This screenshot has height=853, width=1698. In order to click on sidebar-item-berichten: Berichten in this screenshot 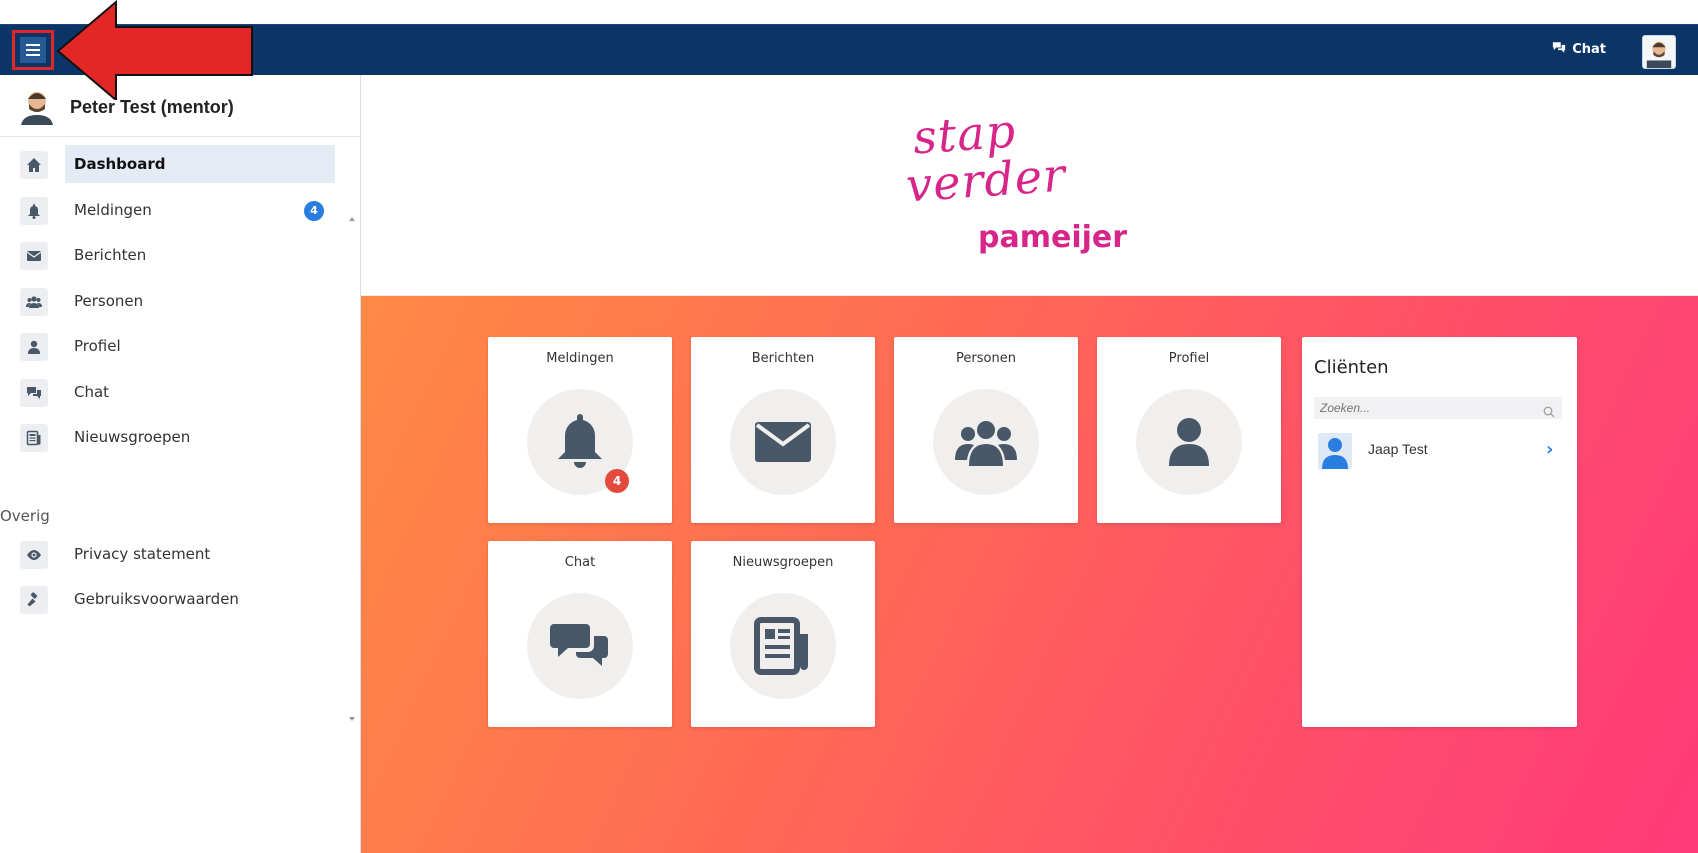, I will do `click(173, 256)`.